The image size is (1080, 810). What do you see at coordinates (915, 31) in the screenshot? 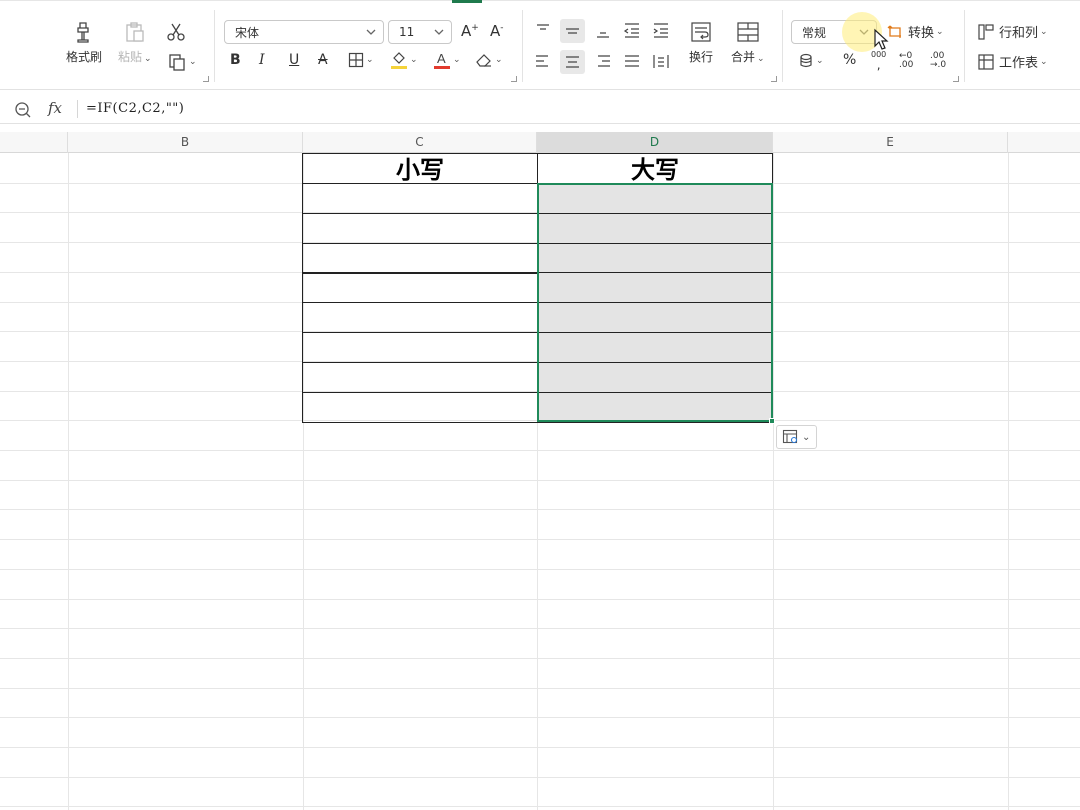
I see `convert-button: 转换 ⌄` at bounding box center [915, 31].